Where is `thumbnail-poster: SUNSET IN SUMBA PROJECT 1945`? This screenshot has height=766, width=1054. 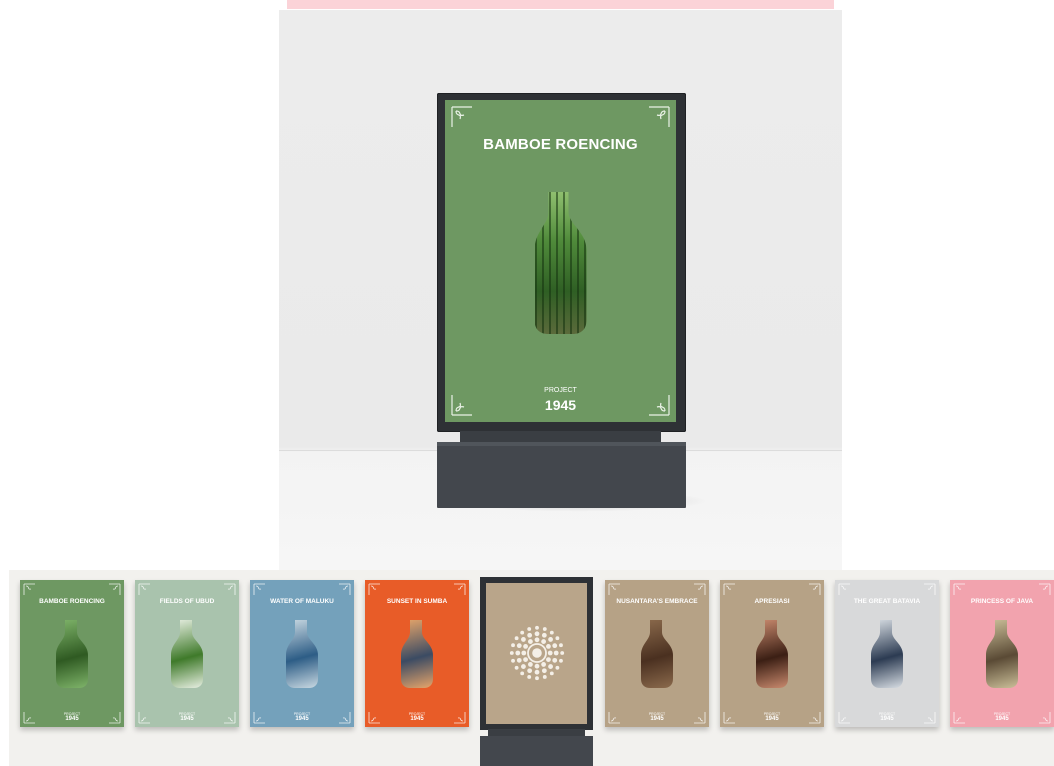
thumbnail-poster: SUNSET IN SUMBA PROJECT 1945 is located at coordinates (417, 653).